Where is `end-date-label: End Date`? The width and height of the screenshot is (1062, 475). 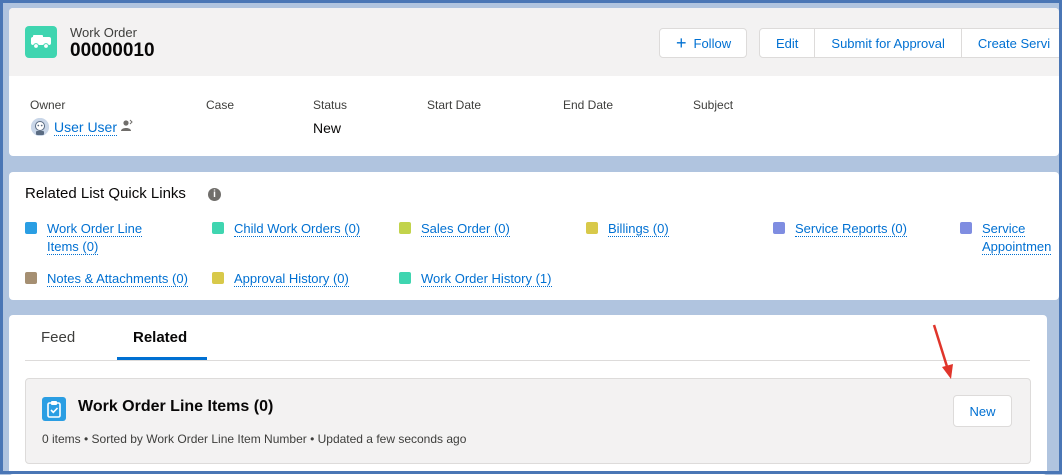
end-date-label: End Date is located at coordinates (588, 105).